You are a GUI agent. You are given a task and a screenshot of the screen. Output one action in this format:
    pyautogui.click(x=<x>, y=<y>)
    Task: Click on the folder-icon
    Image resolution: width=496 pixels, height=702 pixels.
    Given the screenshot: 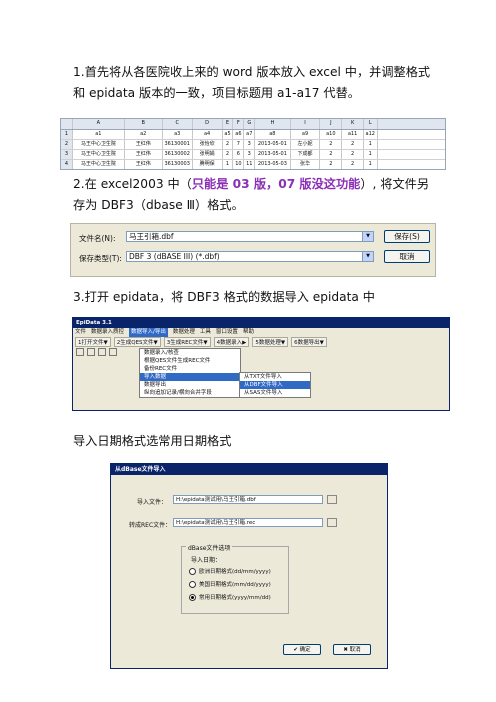 What is the action you would take?
    pyautogui.click(x=332, y=499)
    